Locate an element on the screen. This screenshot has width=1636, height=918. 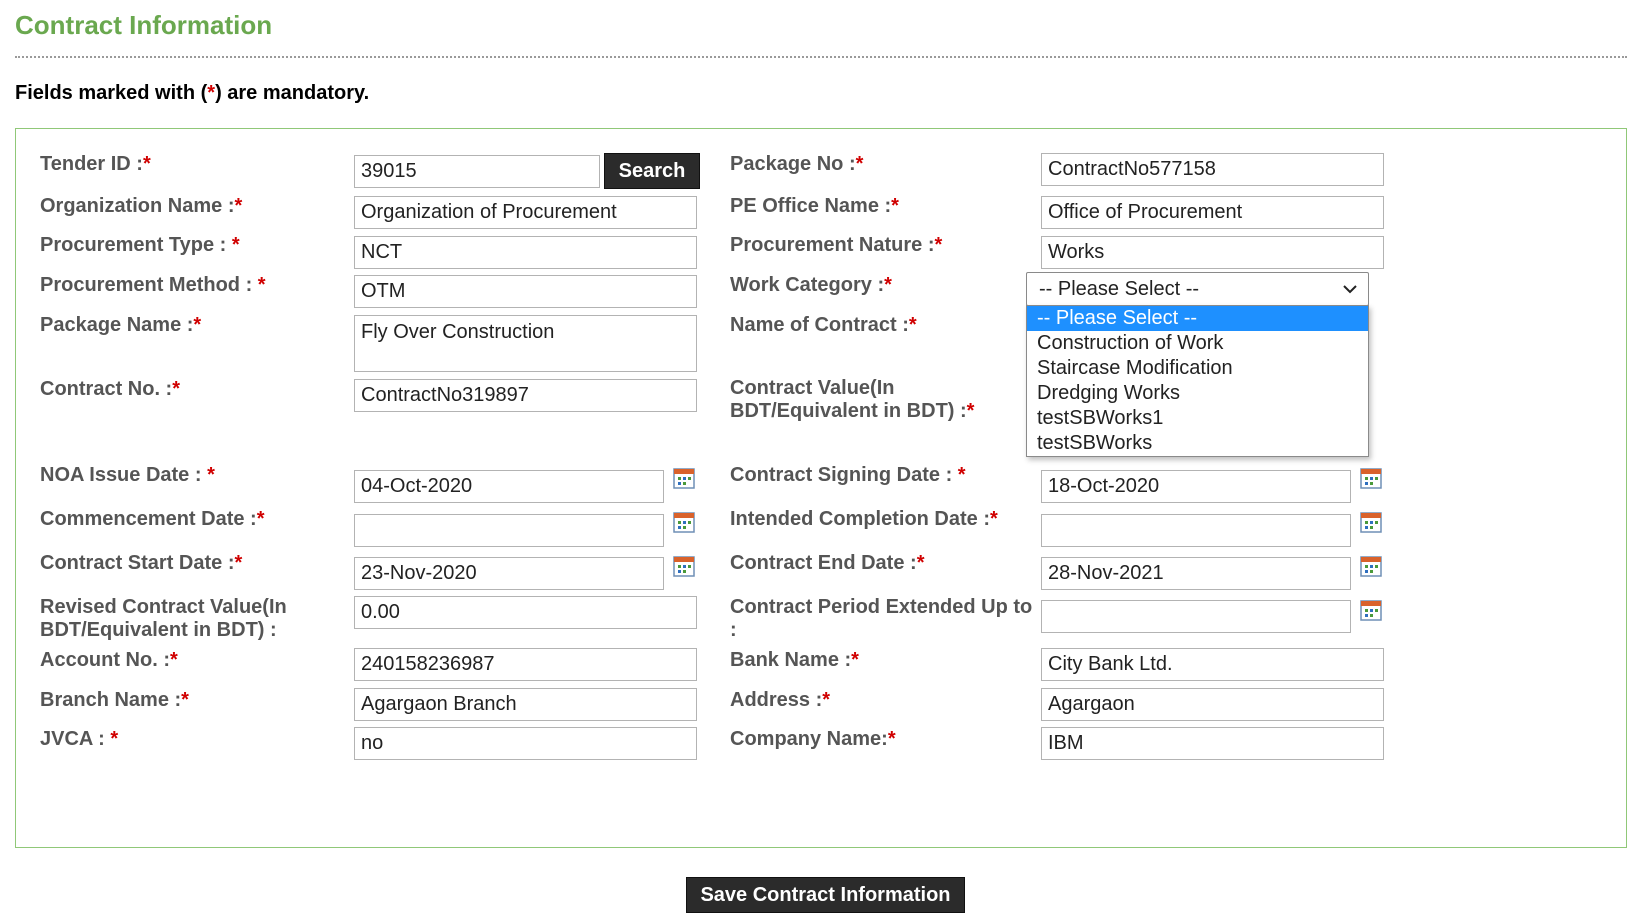
package-name-textarea: Fly Over Construction is located at coordinates (525, 343).